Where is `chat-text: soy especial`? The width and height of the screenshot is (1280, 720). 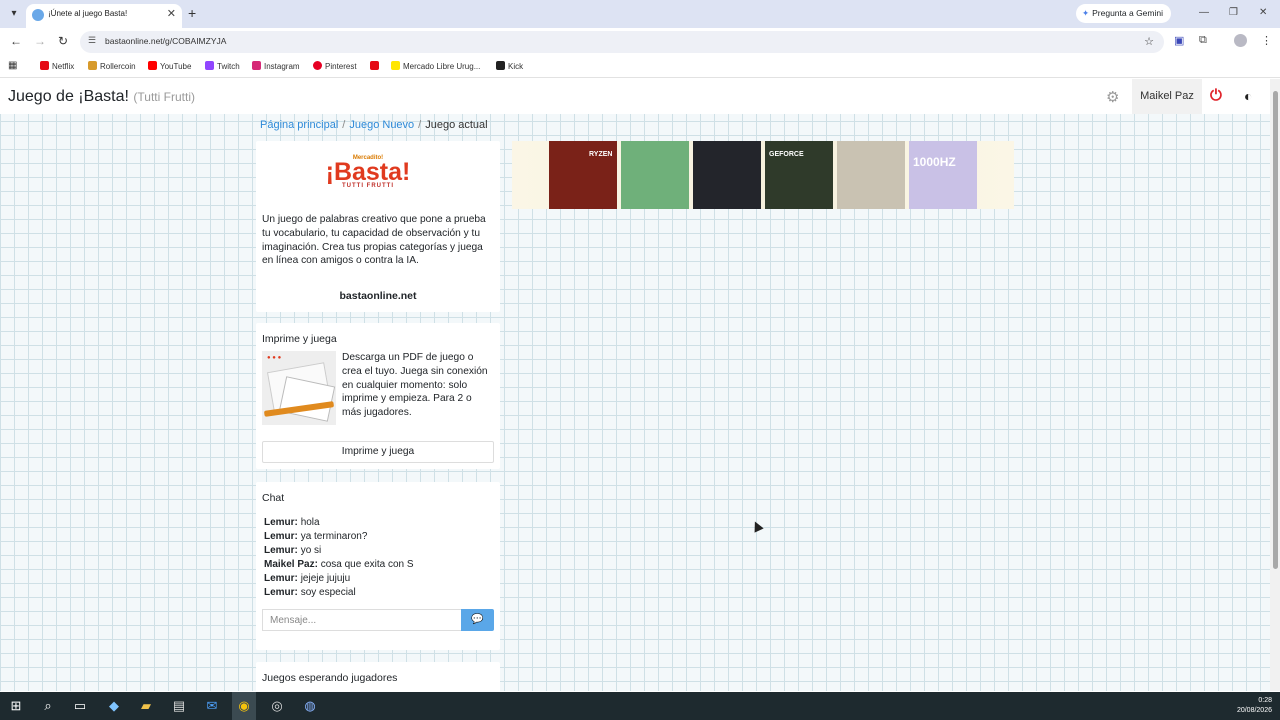
chat-text: soy especial is located at coordinates (328, 592).